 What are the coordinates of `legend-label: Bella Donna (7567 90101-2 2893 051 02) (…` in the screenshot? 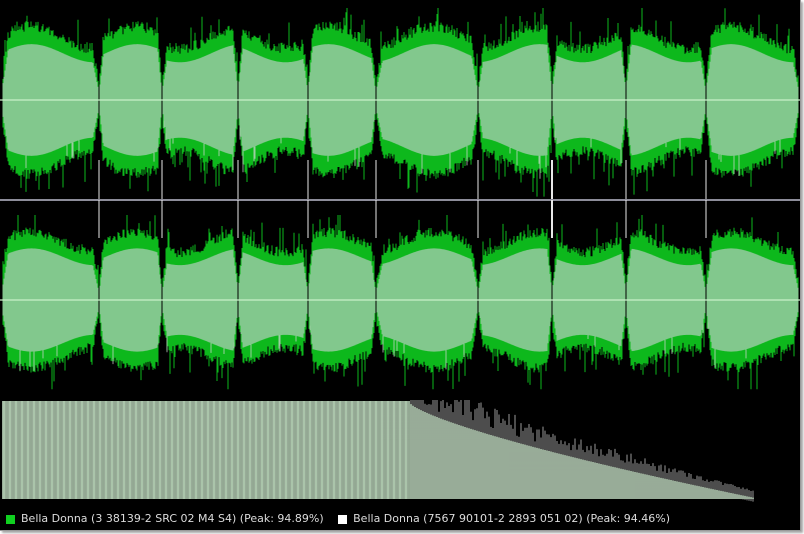 It's located at (512, 518).